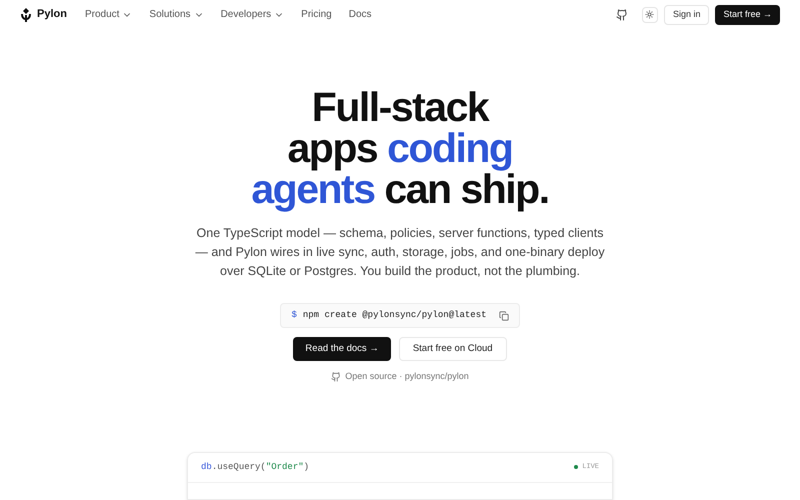 The height and width of the screenshot is (500, 800). I want to click on copy-icon, so click(503, 315).